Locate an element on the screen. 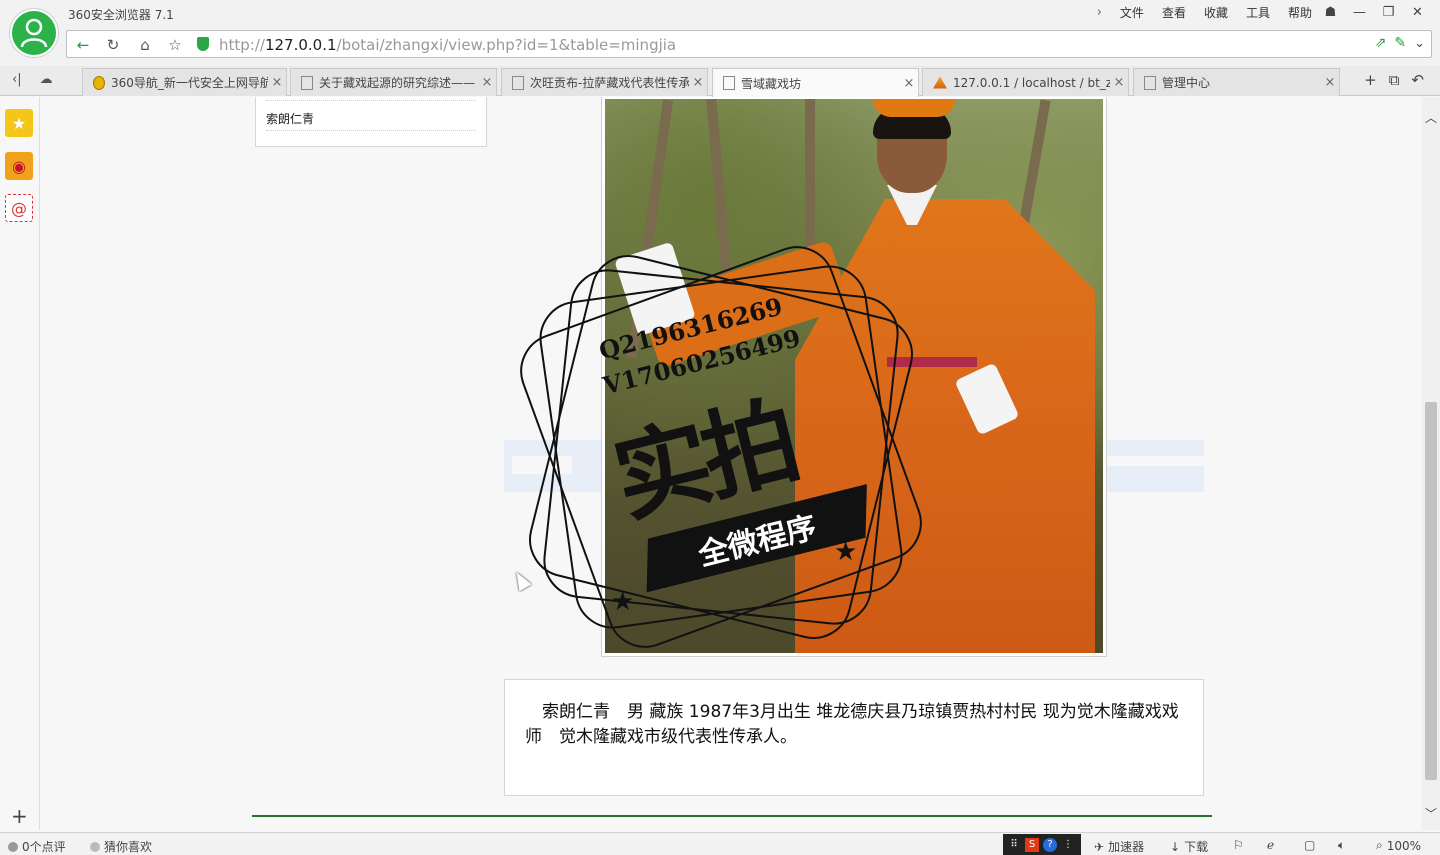 Image resolution: width=1440 pixels, height=855 pixels. zoom-control: ⌕ 100% is located at coordinates (1398, 845).